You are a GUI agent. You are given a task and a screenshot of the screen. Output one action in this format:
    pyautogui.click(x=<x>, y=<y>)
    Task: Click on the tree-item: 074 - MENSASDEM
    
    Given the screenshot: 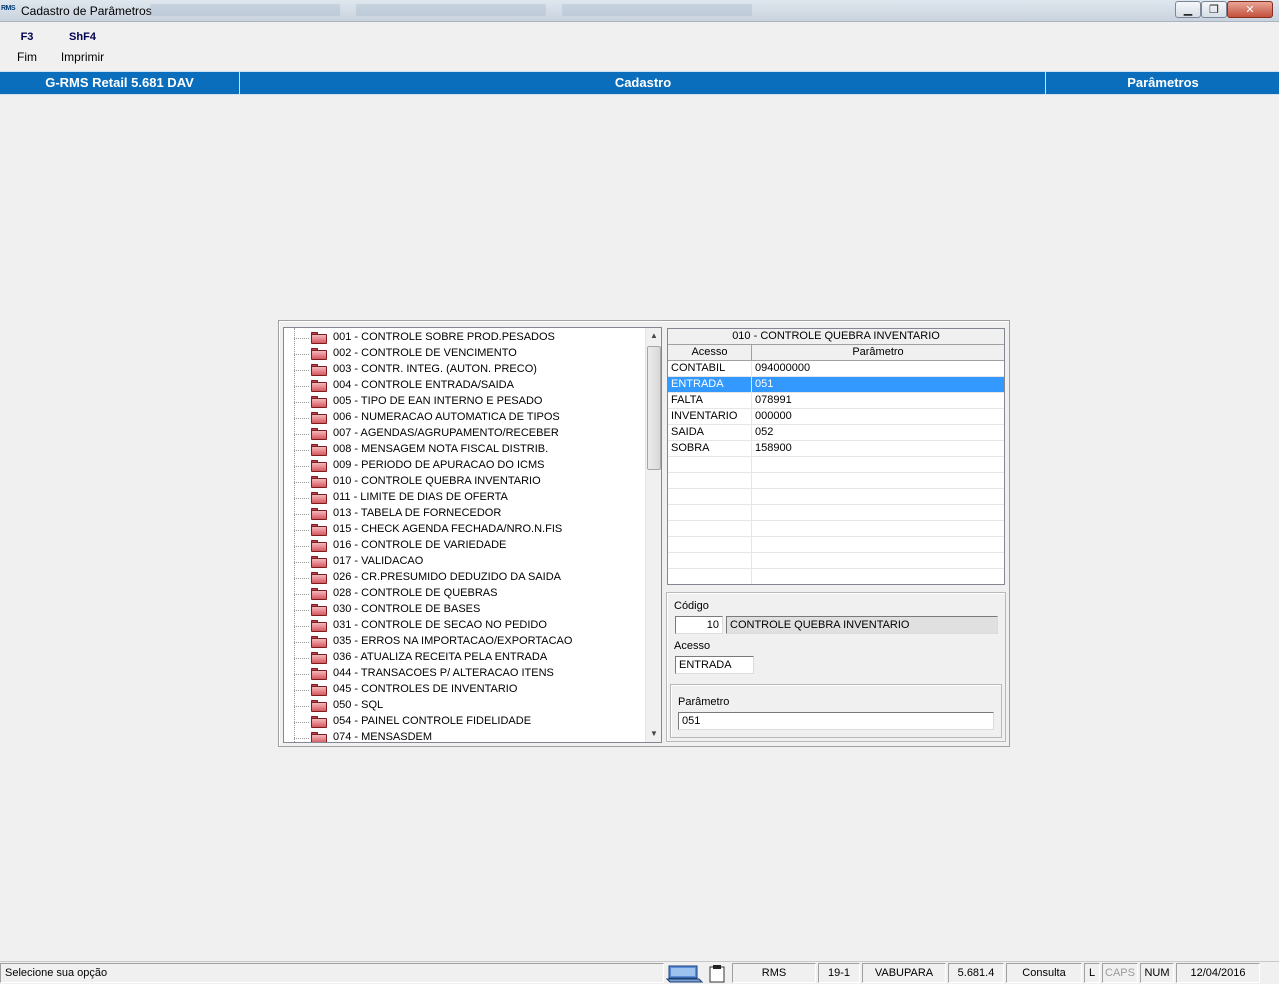 What is the action you would take?
    pyautogui.click(x=464, y=736)
    